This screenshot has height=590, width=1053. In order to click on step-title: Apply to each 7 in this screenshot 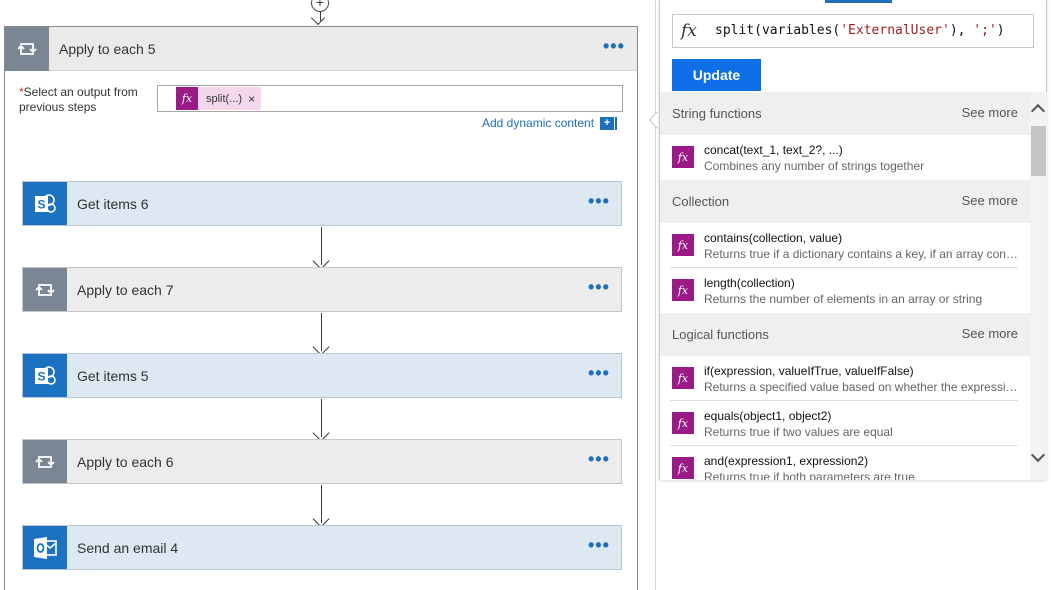, I will do `click(125, 290)`.